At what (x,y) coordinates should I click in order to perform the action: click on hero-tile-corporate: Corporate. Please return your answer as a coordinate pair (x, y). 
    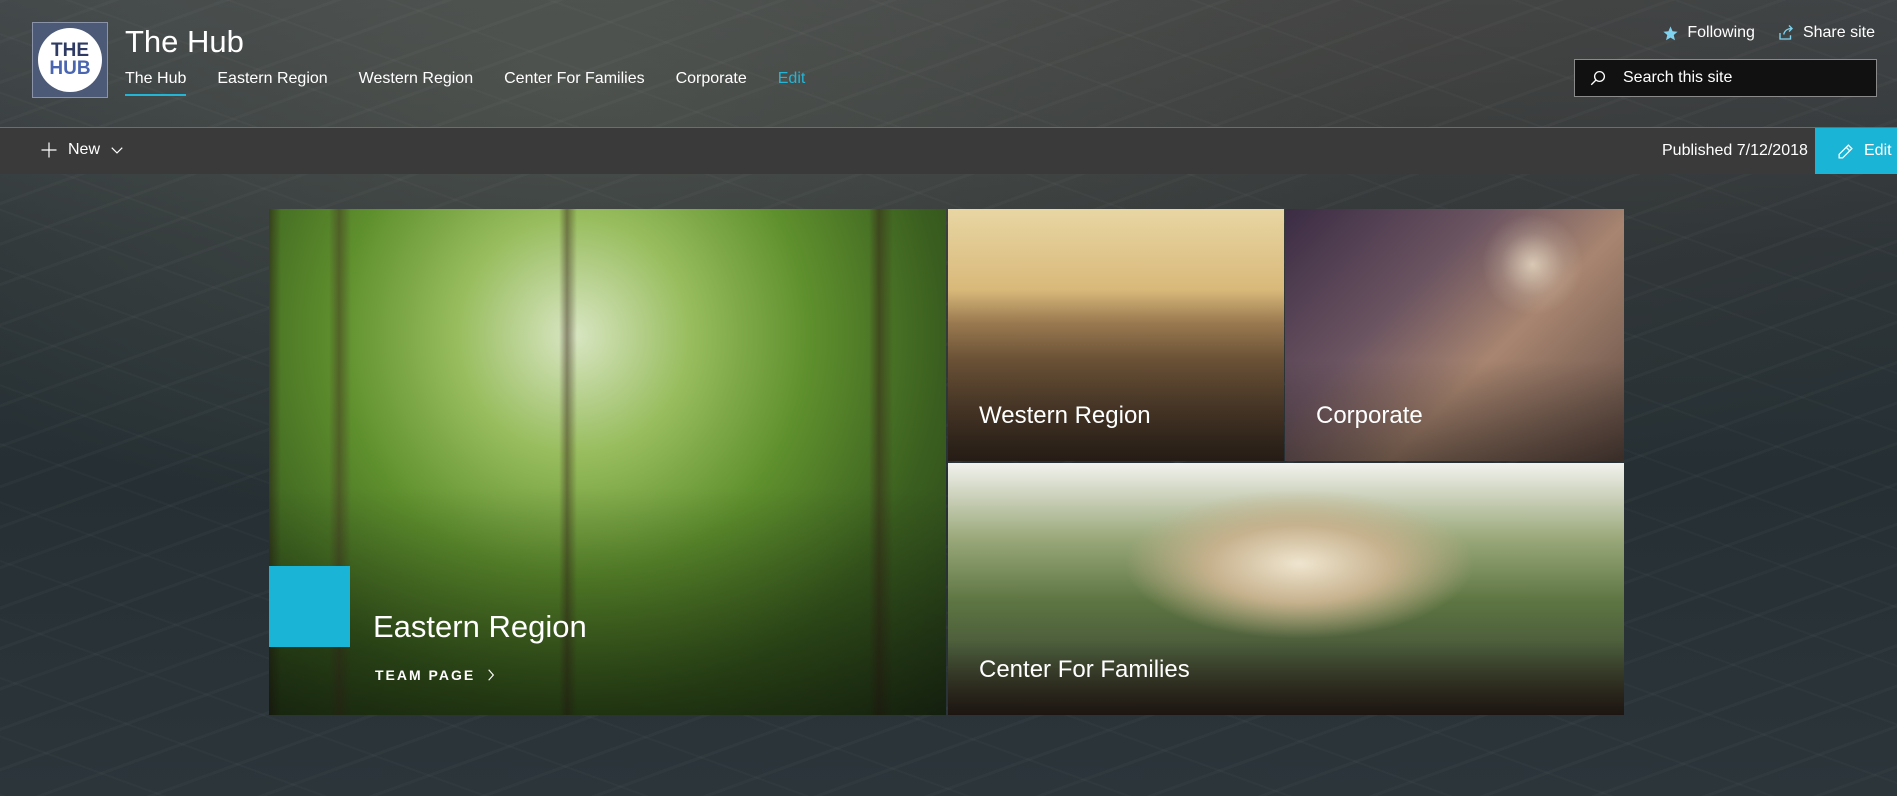
    Looking at the image, I should click on (1454, 335).